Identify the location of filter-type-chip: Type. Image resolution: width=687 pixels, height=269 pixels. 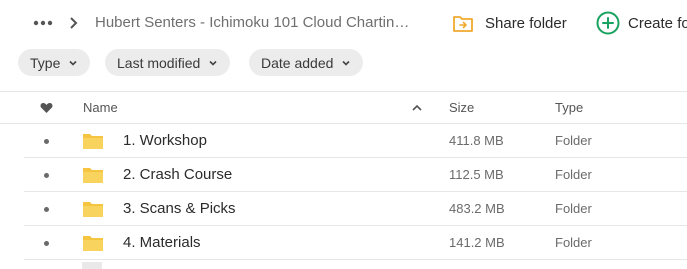
(54, 62).